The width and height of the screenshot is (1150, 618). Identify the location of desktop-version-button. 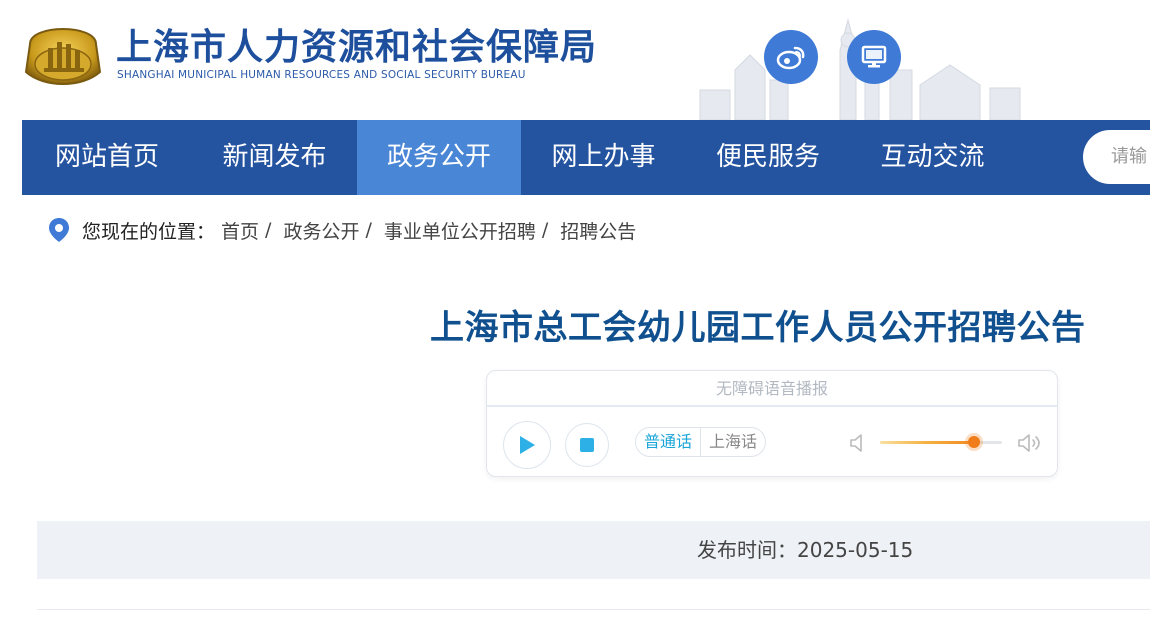
(874, 57).